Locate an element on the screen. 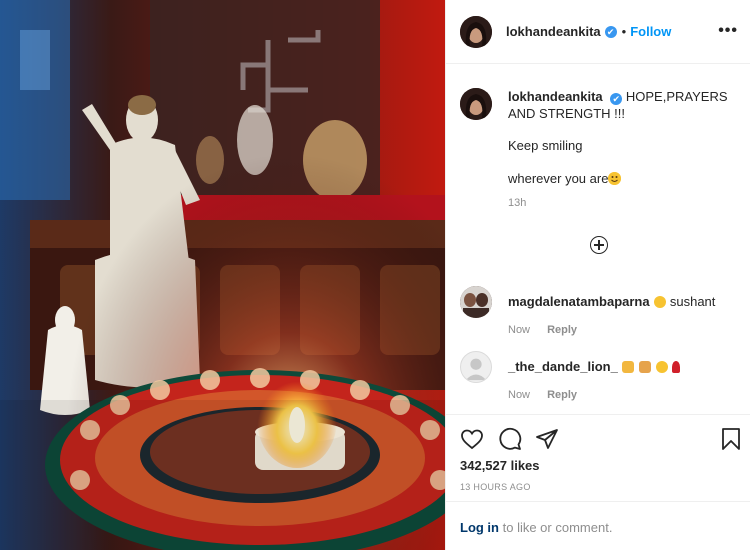 Image resolution: width=750 pixels, height=550 pixels. post-header: lokhandeankita ✔ • Follow ••• is located at coordinates (598, 32).